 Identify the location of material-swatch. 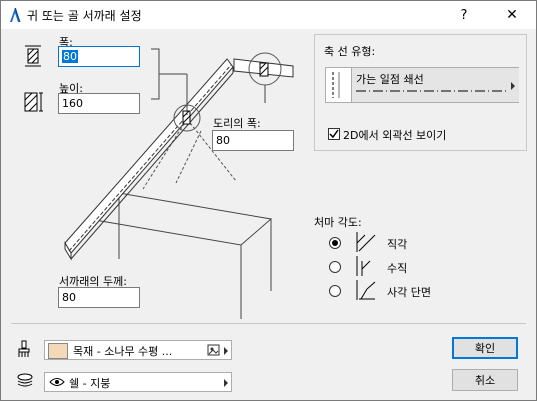
(58, 351).